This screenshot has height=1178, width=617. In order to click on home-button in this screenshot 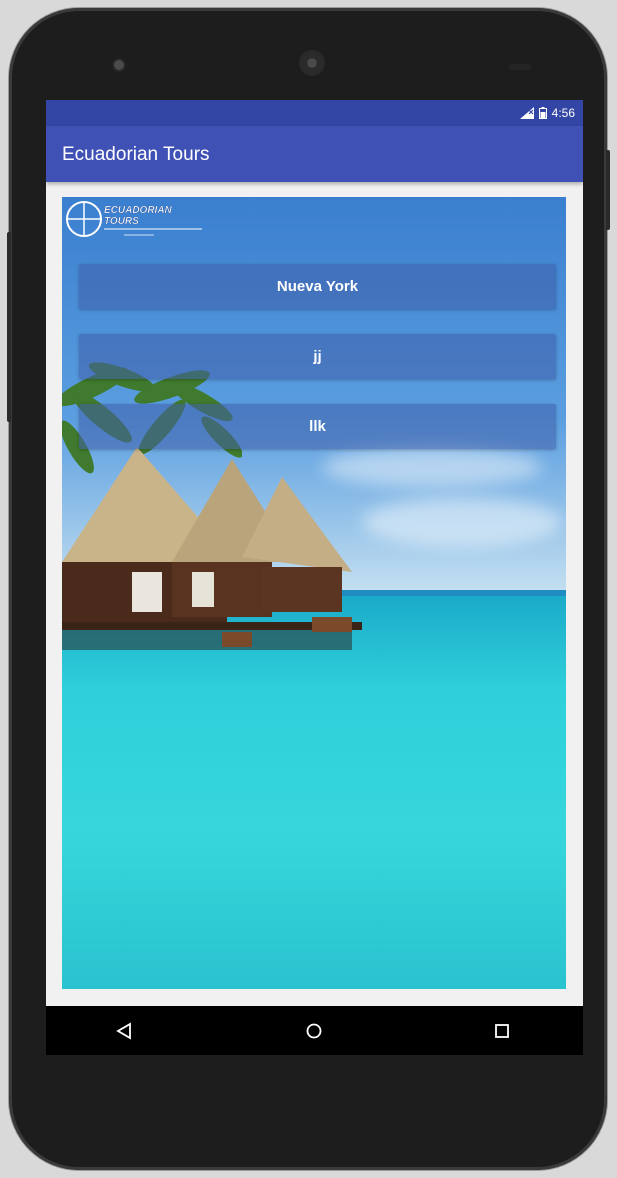, I will do `click(314, 1031)`.